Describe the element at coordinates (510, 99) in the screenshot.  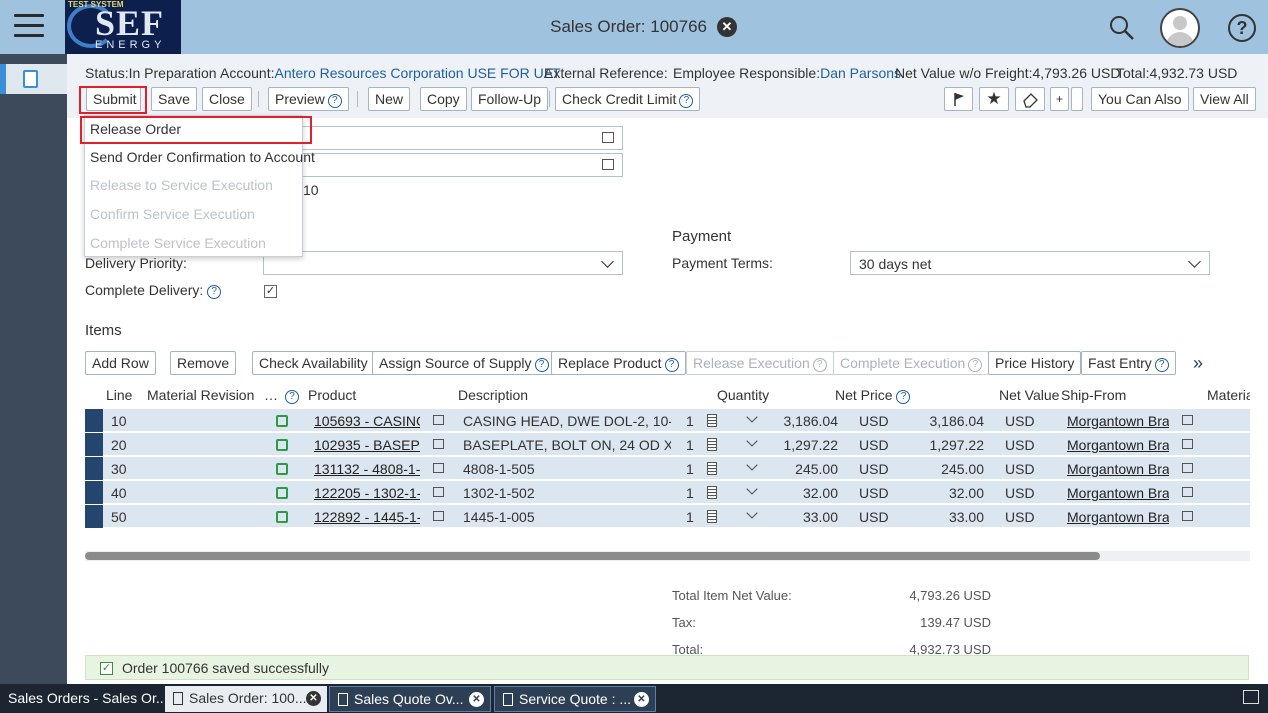
I see `follow-up-button: Follow-Up` at that location.